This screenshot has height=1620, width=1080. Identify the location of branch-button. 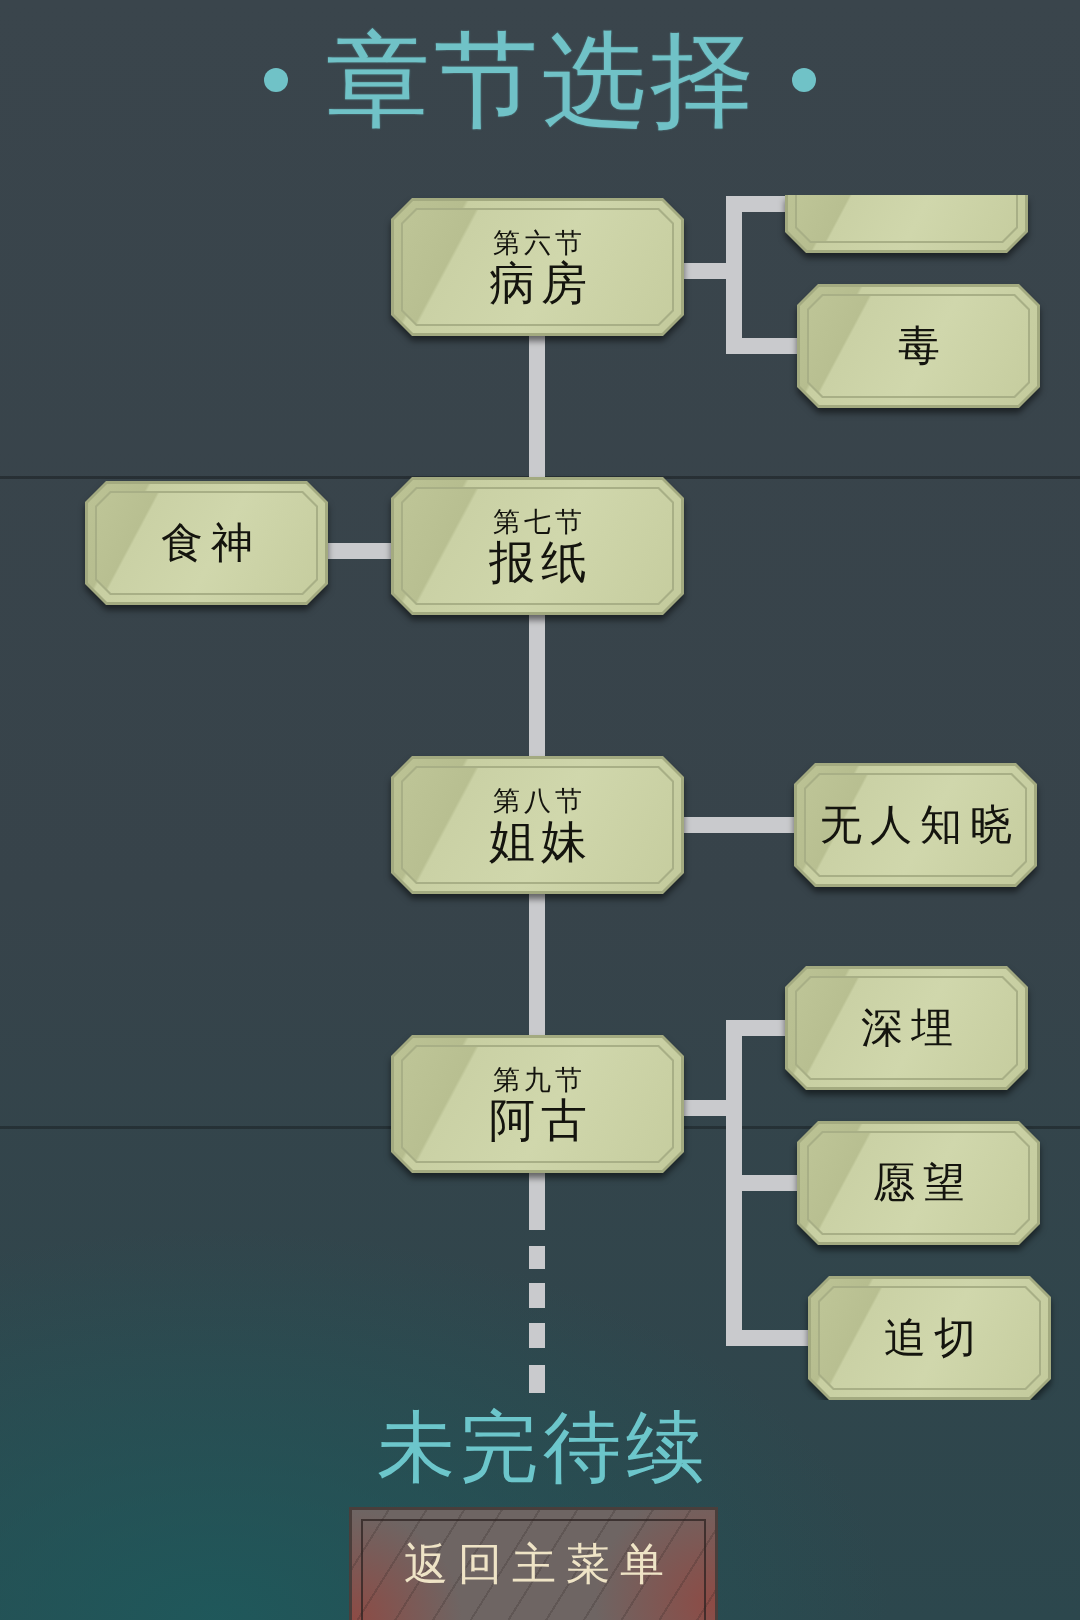
(906, 224).